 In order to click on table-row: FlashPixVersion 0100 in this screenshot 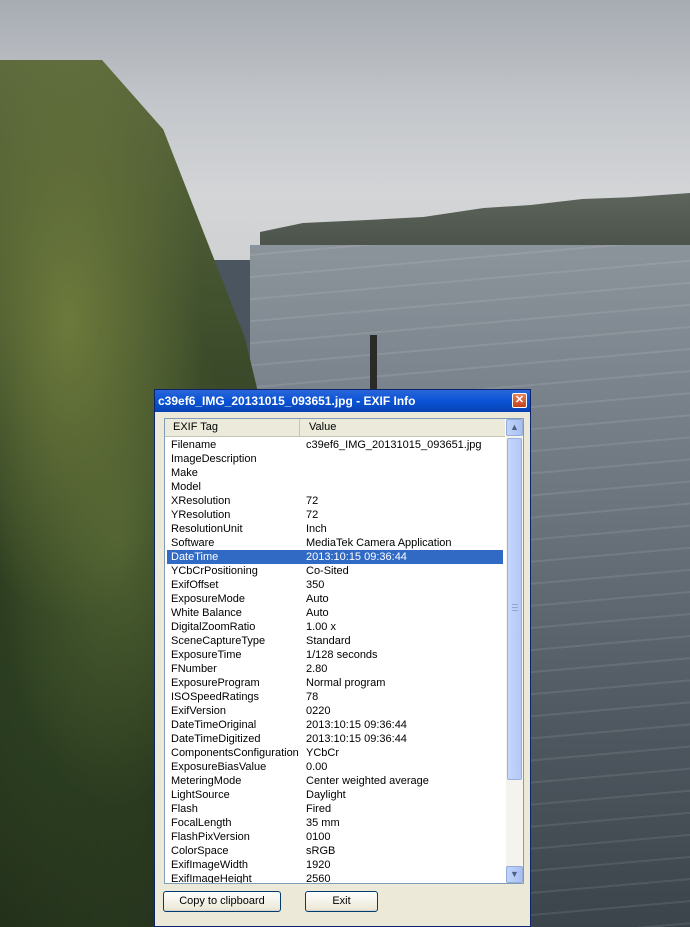, I will do `click(335, 837)`.